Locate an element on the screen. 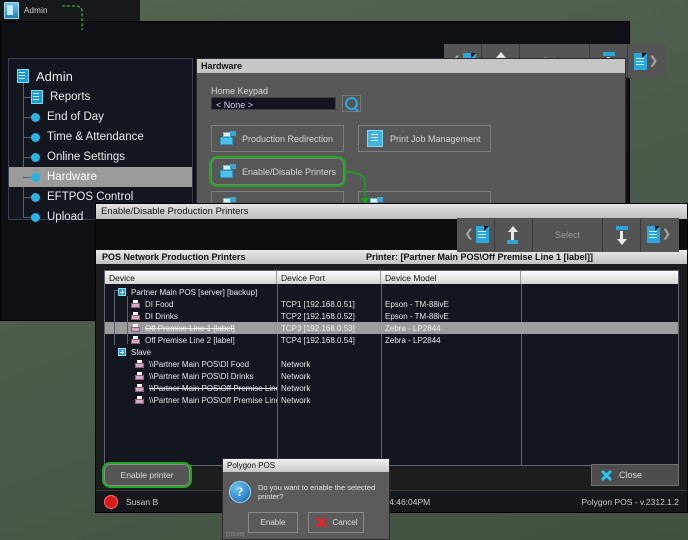 The height and width of the screenshot is (540, 688). magnifier-icon is located at coordinates (351, 103).